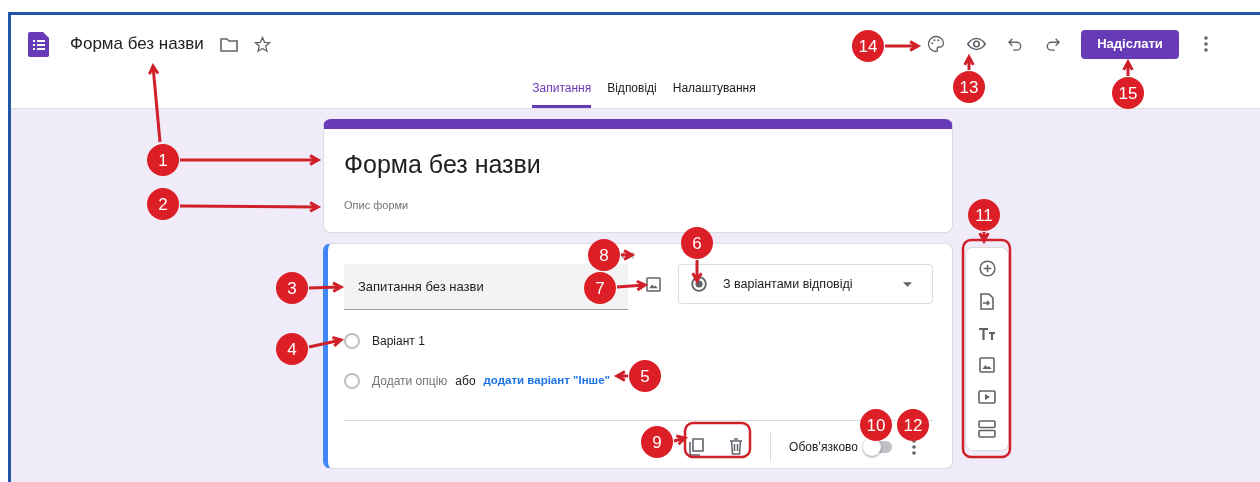 The height and width of the screenshot is (482, 1260). Describe the element at coordinates (805, 284) in the screenshot. I see `question-type-dropdown: З варіантами відповіді` at that location.